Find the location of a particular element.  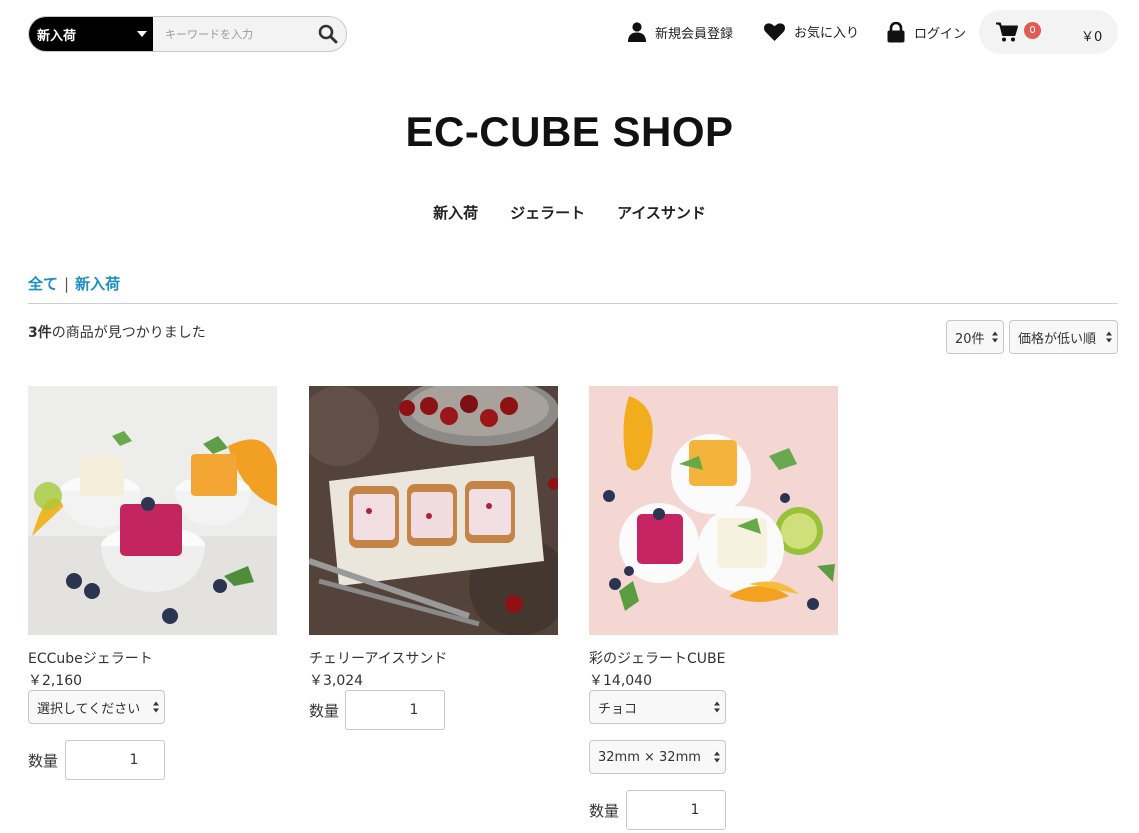

category-nav-new: 新入荷 is located at coordinates (455, 212).